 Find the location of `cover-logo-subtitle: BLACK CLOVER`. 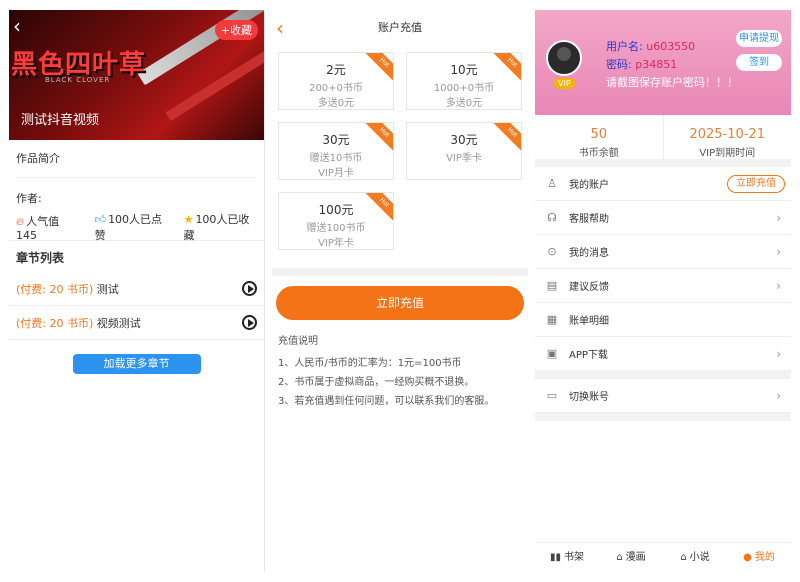

cover-logo-subtitle: BLACK CLOVER is located at coordinates (78, 80).